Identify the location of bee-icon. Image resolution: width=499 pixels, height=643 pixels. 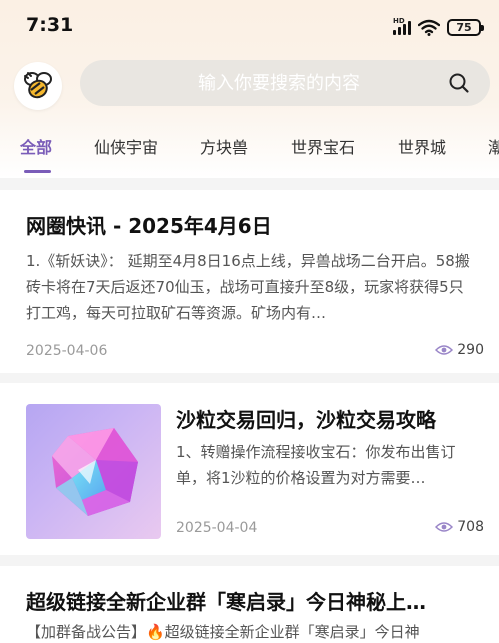
(38, 86).